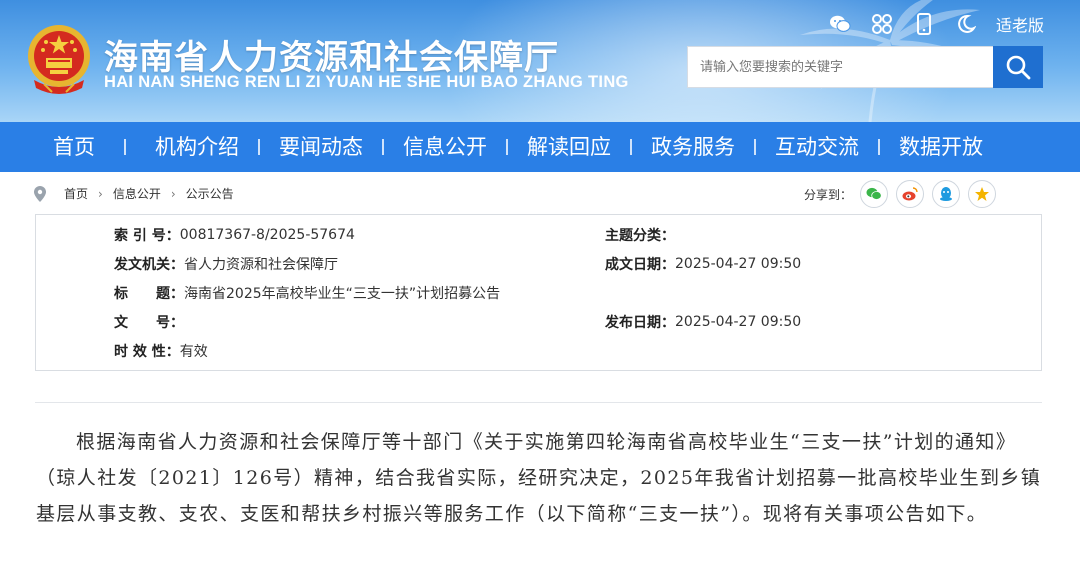 The image size is (1080, 576). Describe the element at coordinates (342, 294) in the screenshot. I see `meta-title-value: 海南省2025年高校毕业生“三支一扶”计划招募公告` at that location.